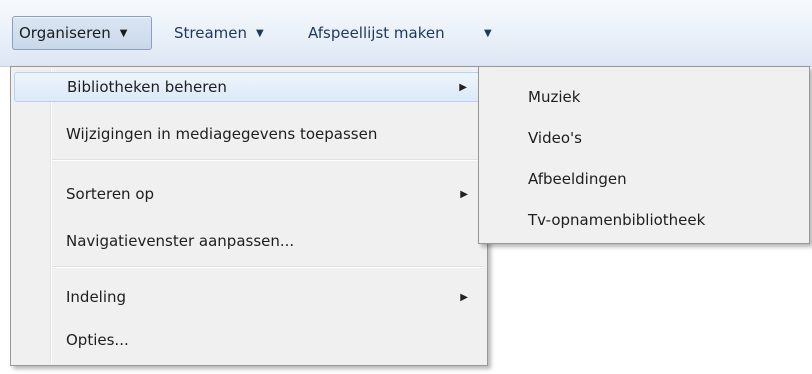 The width and height of the screenshot is (812, 374). I want to click on submenu-item-label: Muziek, so click(554, 97).